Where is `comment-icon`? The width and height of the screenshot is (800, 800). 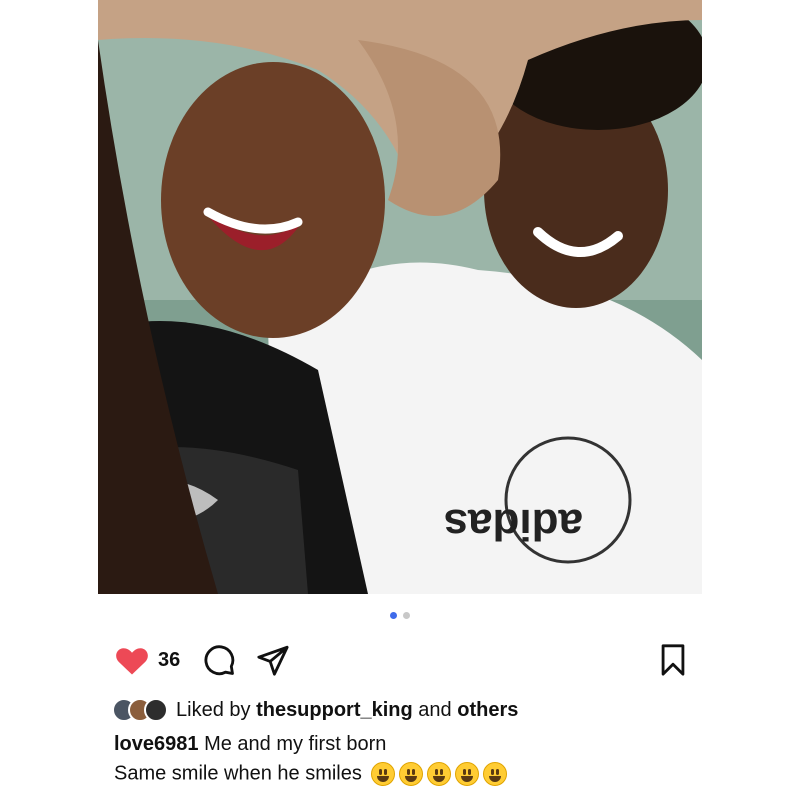
comment-icon is located at coordinates (219, 660).